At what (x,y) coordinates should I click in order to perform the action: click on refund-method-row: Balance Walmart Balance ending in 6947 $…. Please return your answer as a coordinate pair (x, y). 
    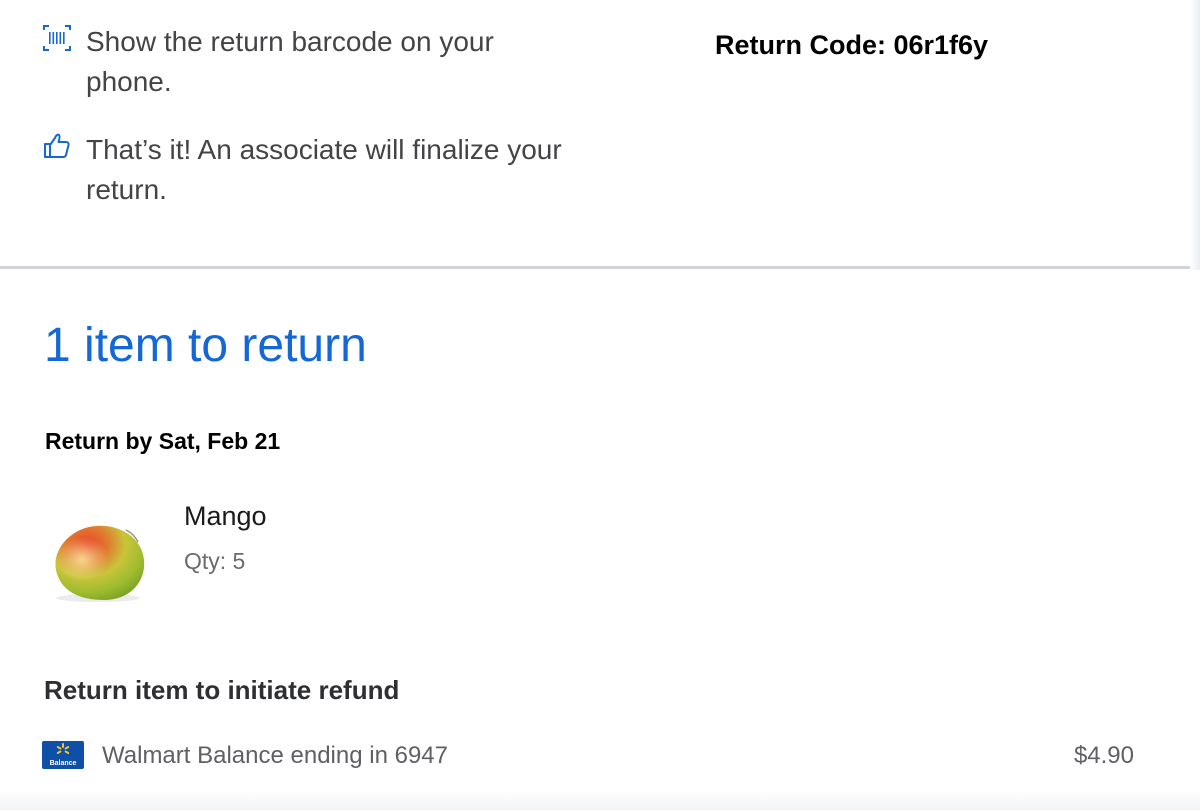
    Looking at the image, I should click on (588, 758).